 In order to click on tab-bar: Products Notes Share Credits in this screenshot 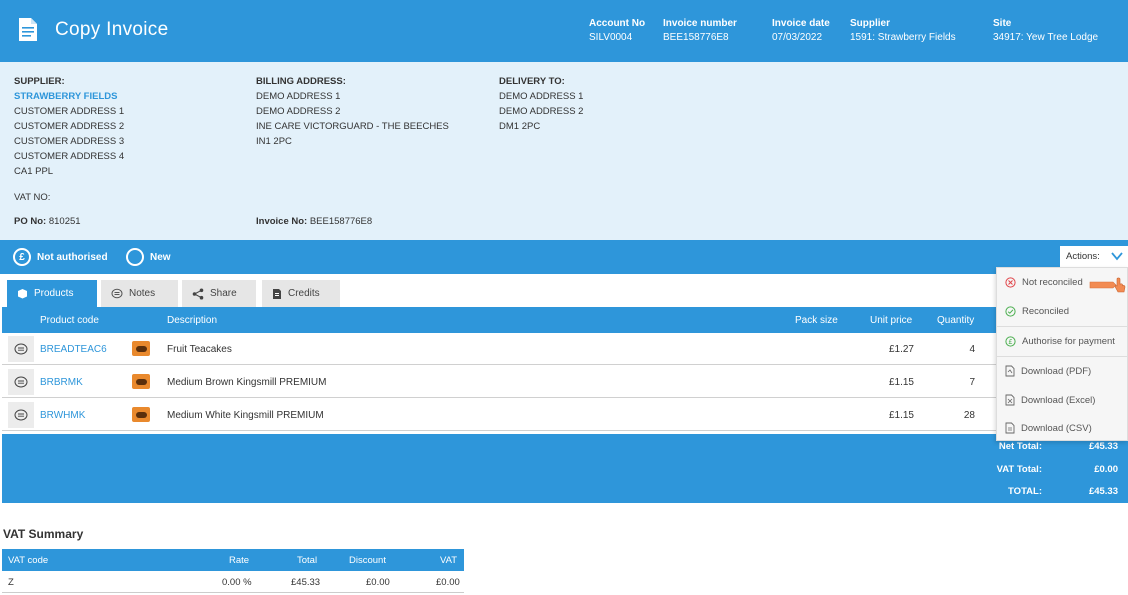, I will do `click(564, 290)`.